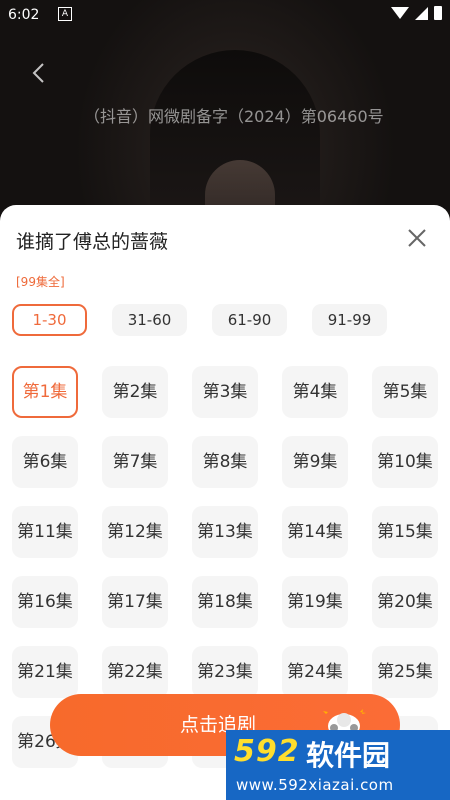 The image size is (450, 800). Describe the element at coordinates (348, 755) in the screenshot. I see `watermark-name: 软件园` at that location.